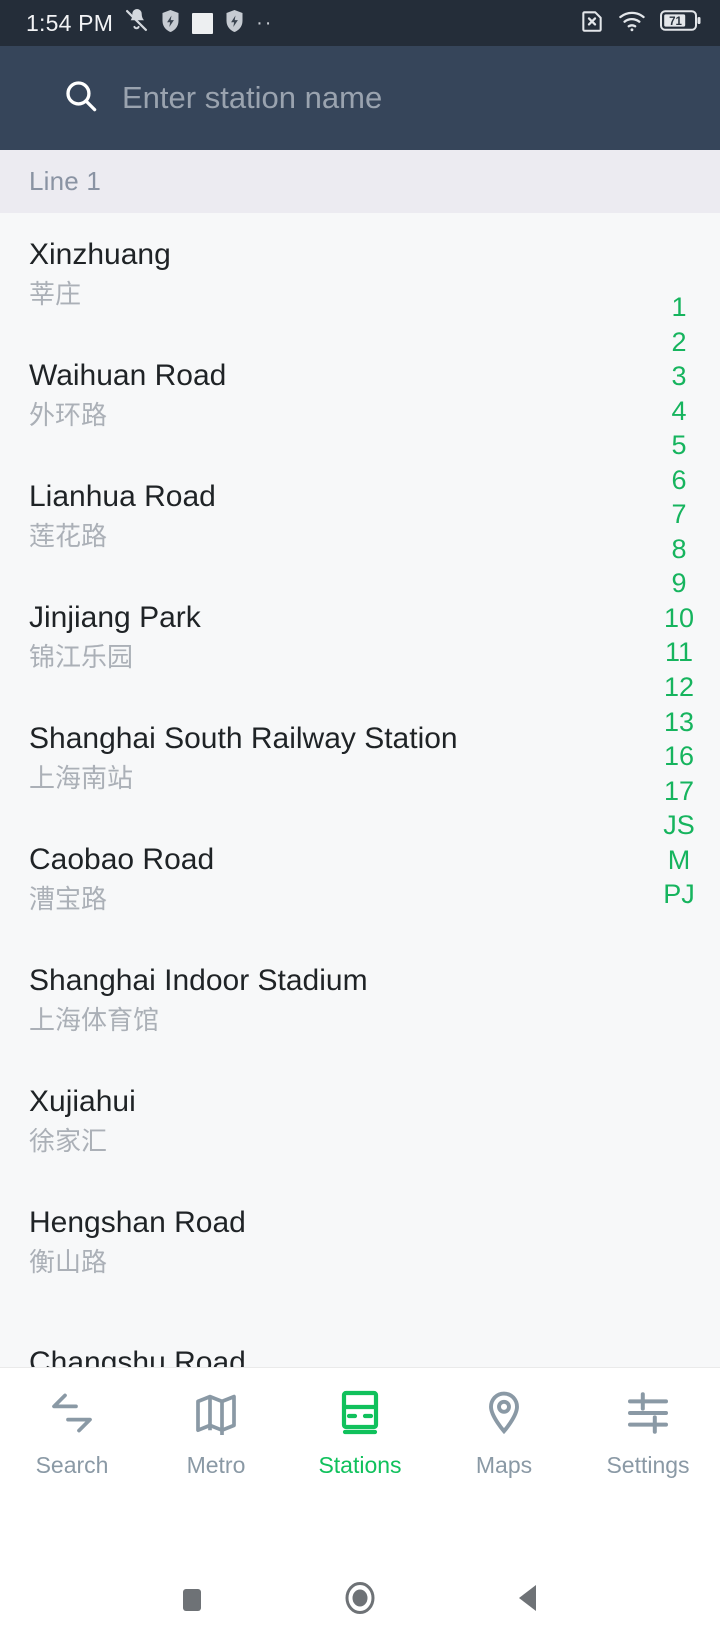 The width and height of the screenshot is (720, 1650). I want to click on alphabet-index-bar: 1 2 3 4 5 6 7 8 9 10 11 12 13 16 17 JS M PJ, so click(679, 601).